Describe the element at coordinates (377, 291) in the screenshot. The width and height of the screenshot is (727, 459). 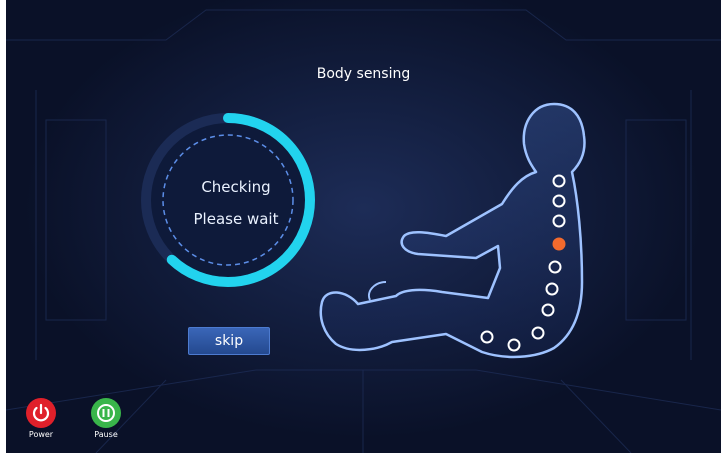
I see `knee-outline` at that location.